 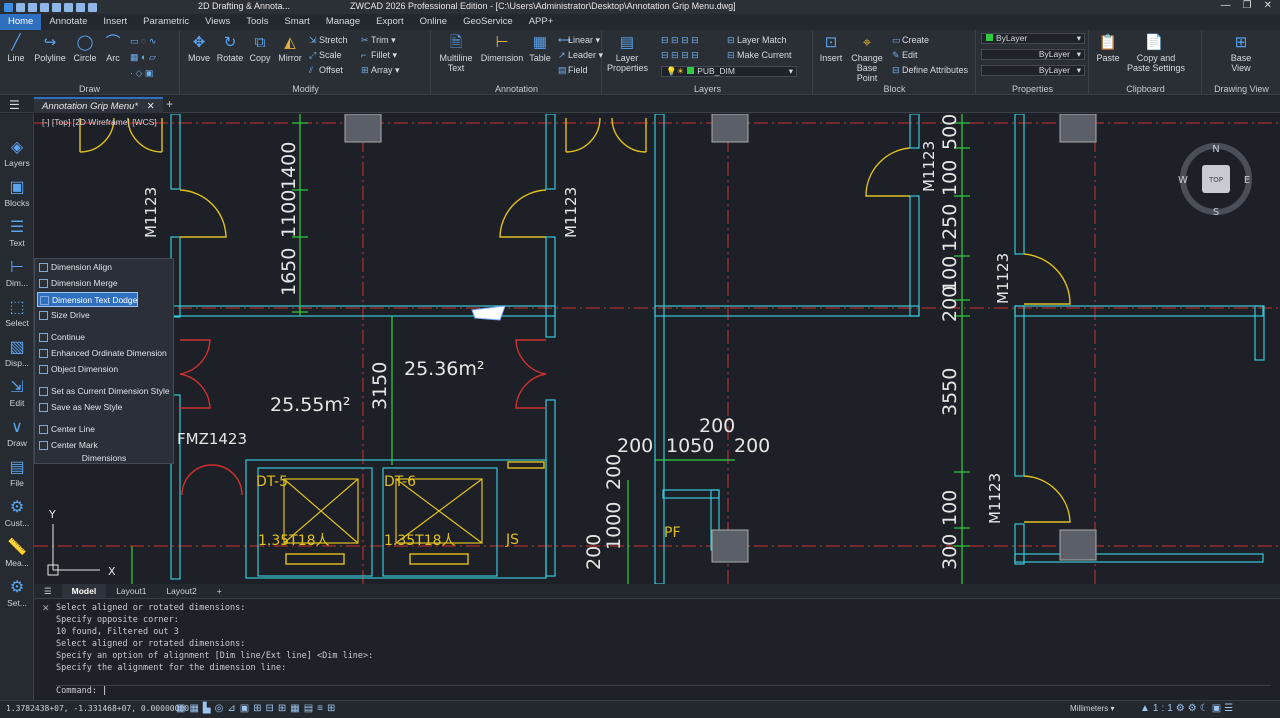 I want to click on move-button: ✥ Move, so click(x=199, y=48).